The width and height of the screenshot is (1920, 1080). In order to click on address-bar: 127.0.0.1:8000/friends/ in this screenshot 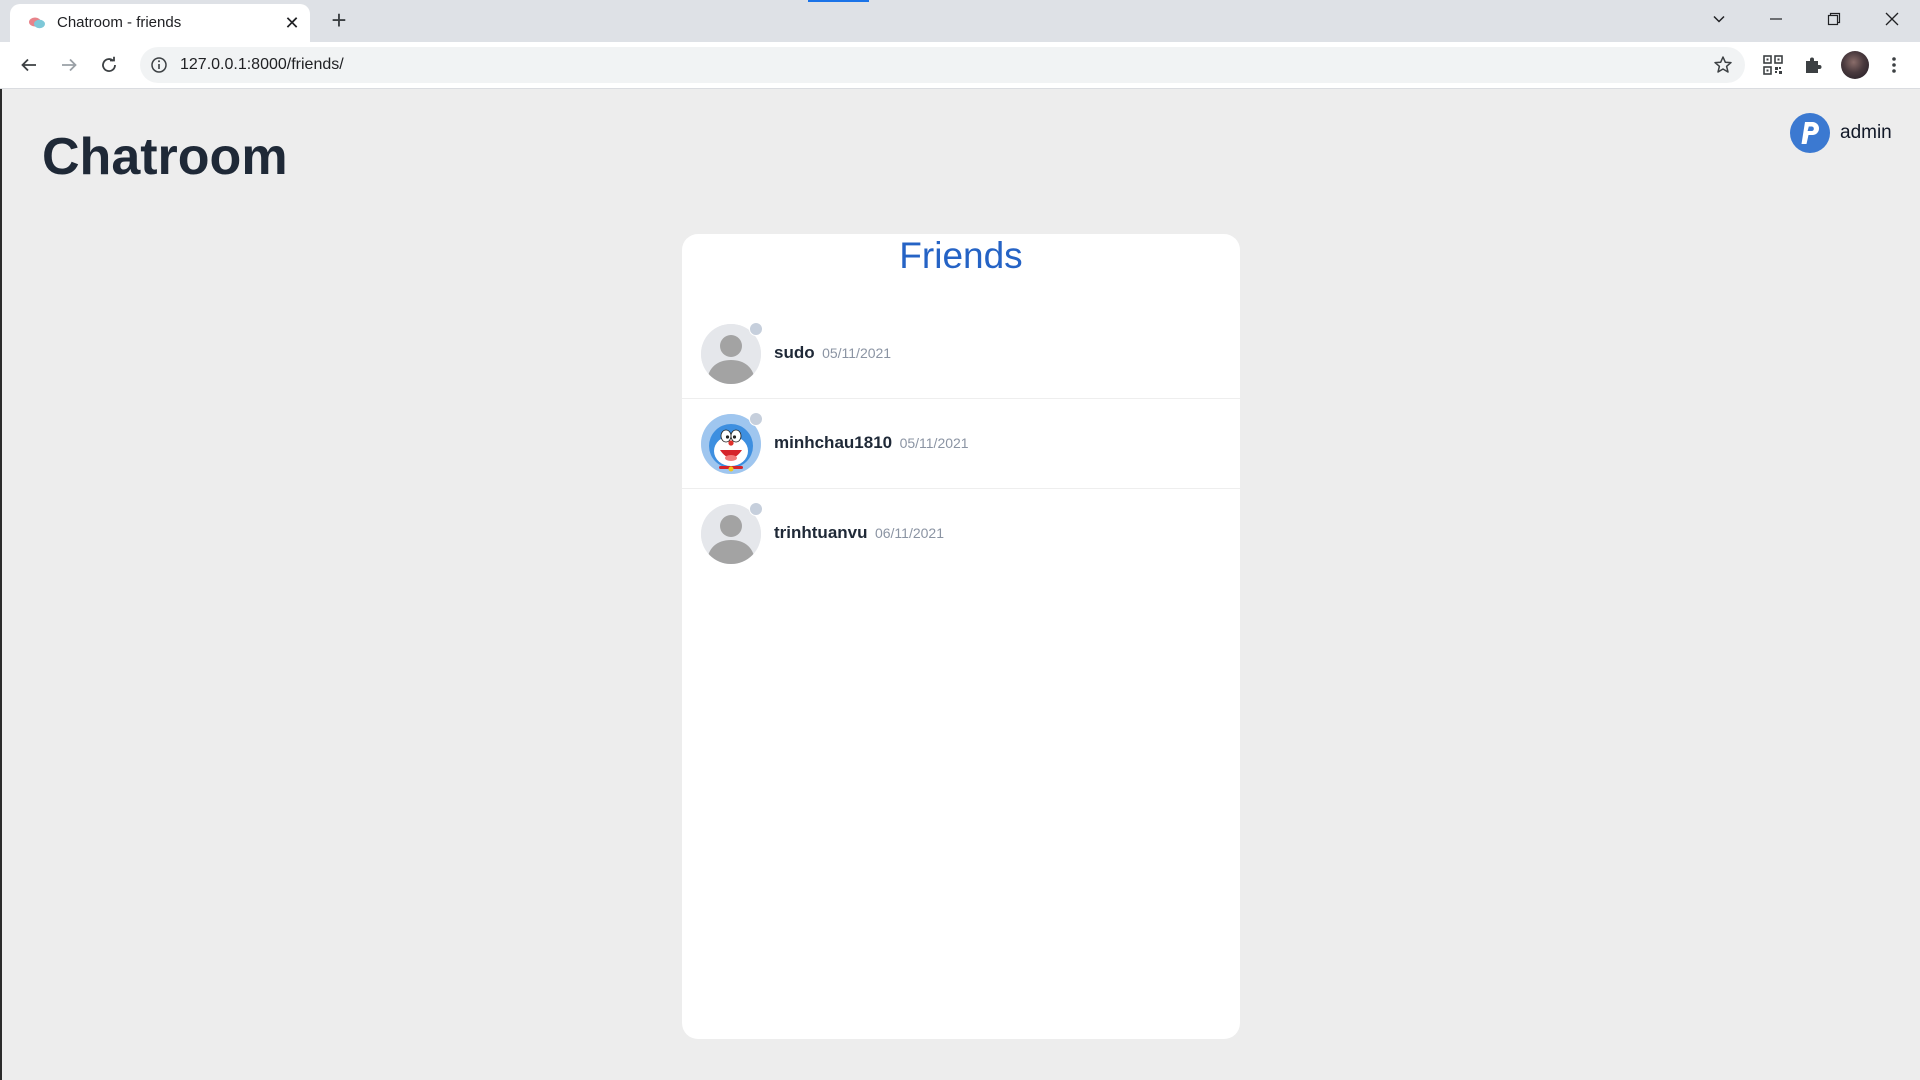, I will do `click(942, 65)`.